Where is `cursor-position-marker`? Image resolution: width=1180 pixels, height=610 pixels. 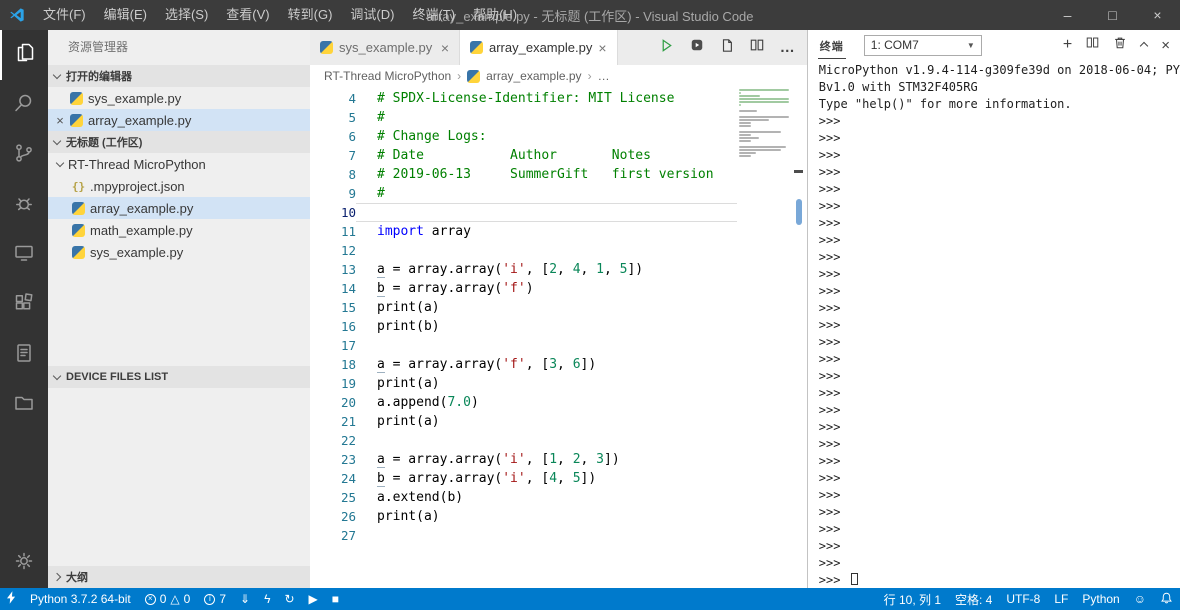 cursor-position-marker is located at coordinates (798, 171).